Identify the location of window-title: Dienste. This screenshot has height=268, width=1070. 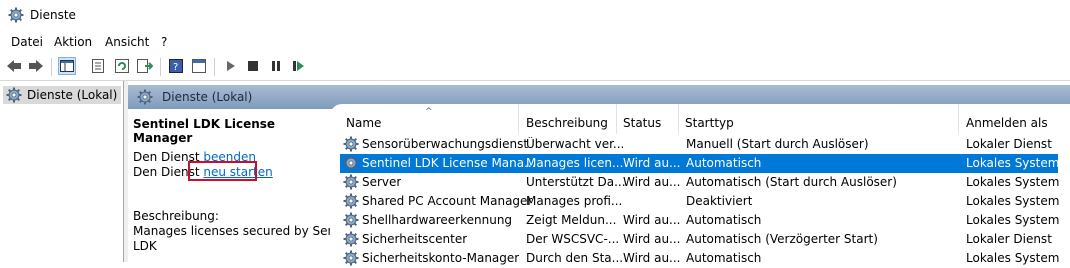
(53, 15).